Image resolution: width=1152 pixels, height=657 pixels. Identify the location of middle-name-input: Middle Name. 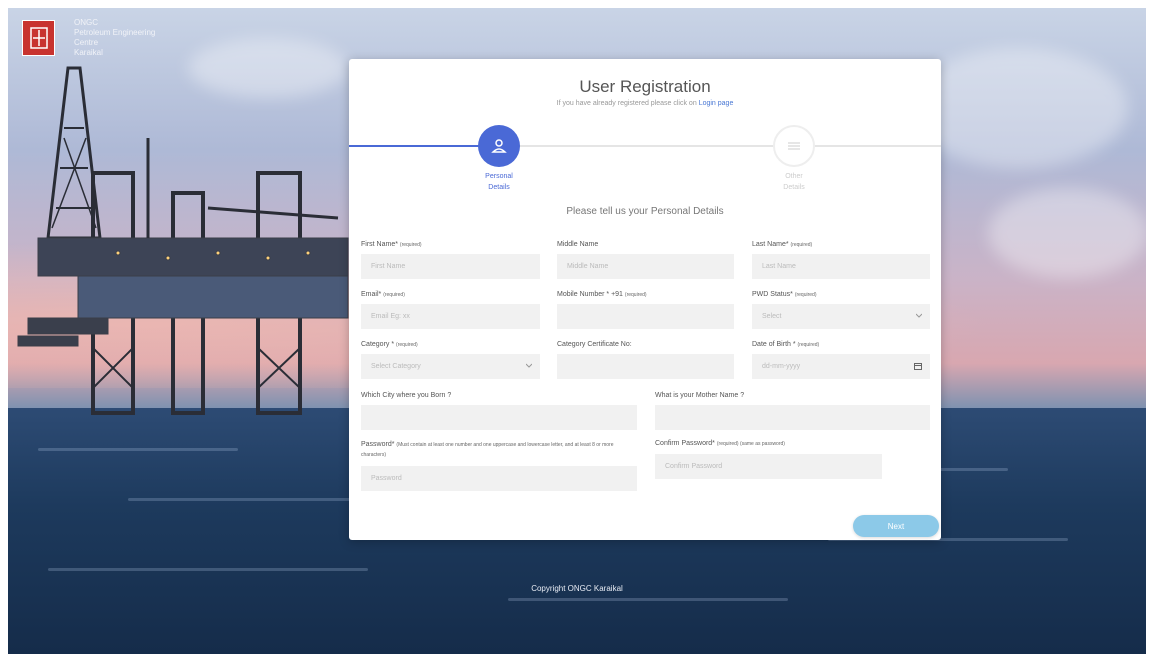
(645, 266).